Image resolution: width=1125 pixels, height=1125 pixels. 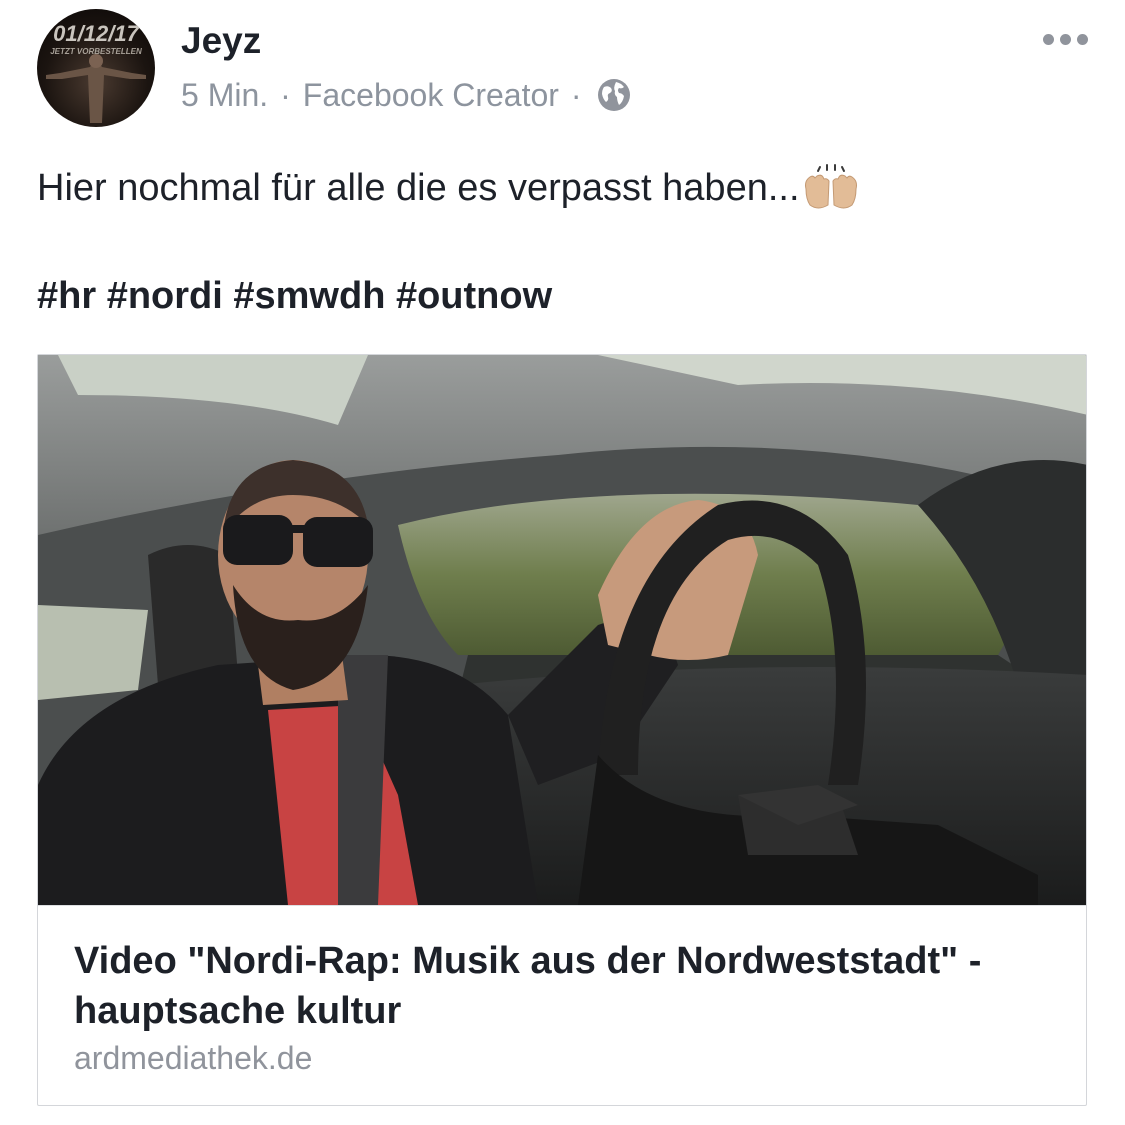 What do you see at coordinates (614, 95) in the screenshot?
I see `globe-icon` at bounding box center [614, 95].